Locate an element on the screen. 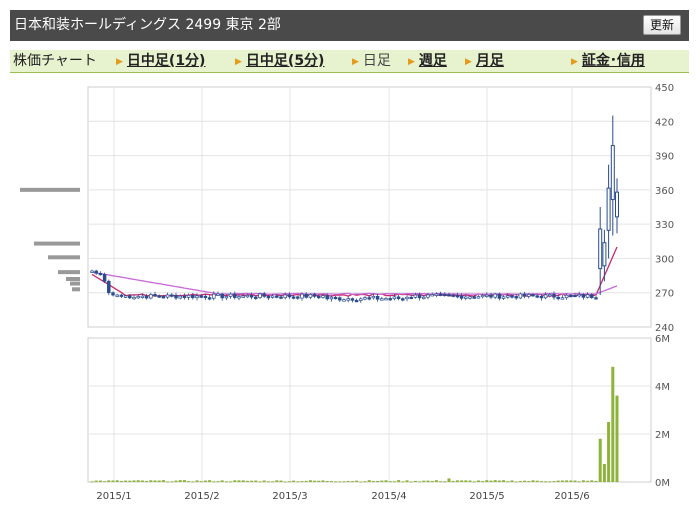 This screenshot has height=521, width=698. volume-y-tick: 4M is located at coordinates (662, 387).